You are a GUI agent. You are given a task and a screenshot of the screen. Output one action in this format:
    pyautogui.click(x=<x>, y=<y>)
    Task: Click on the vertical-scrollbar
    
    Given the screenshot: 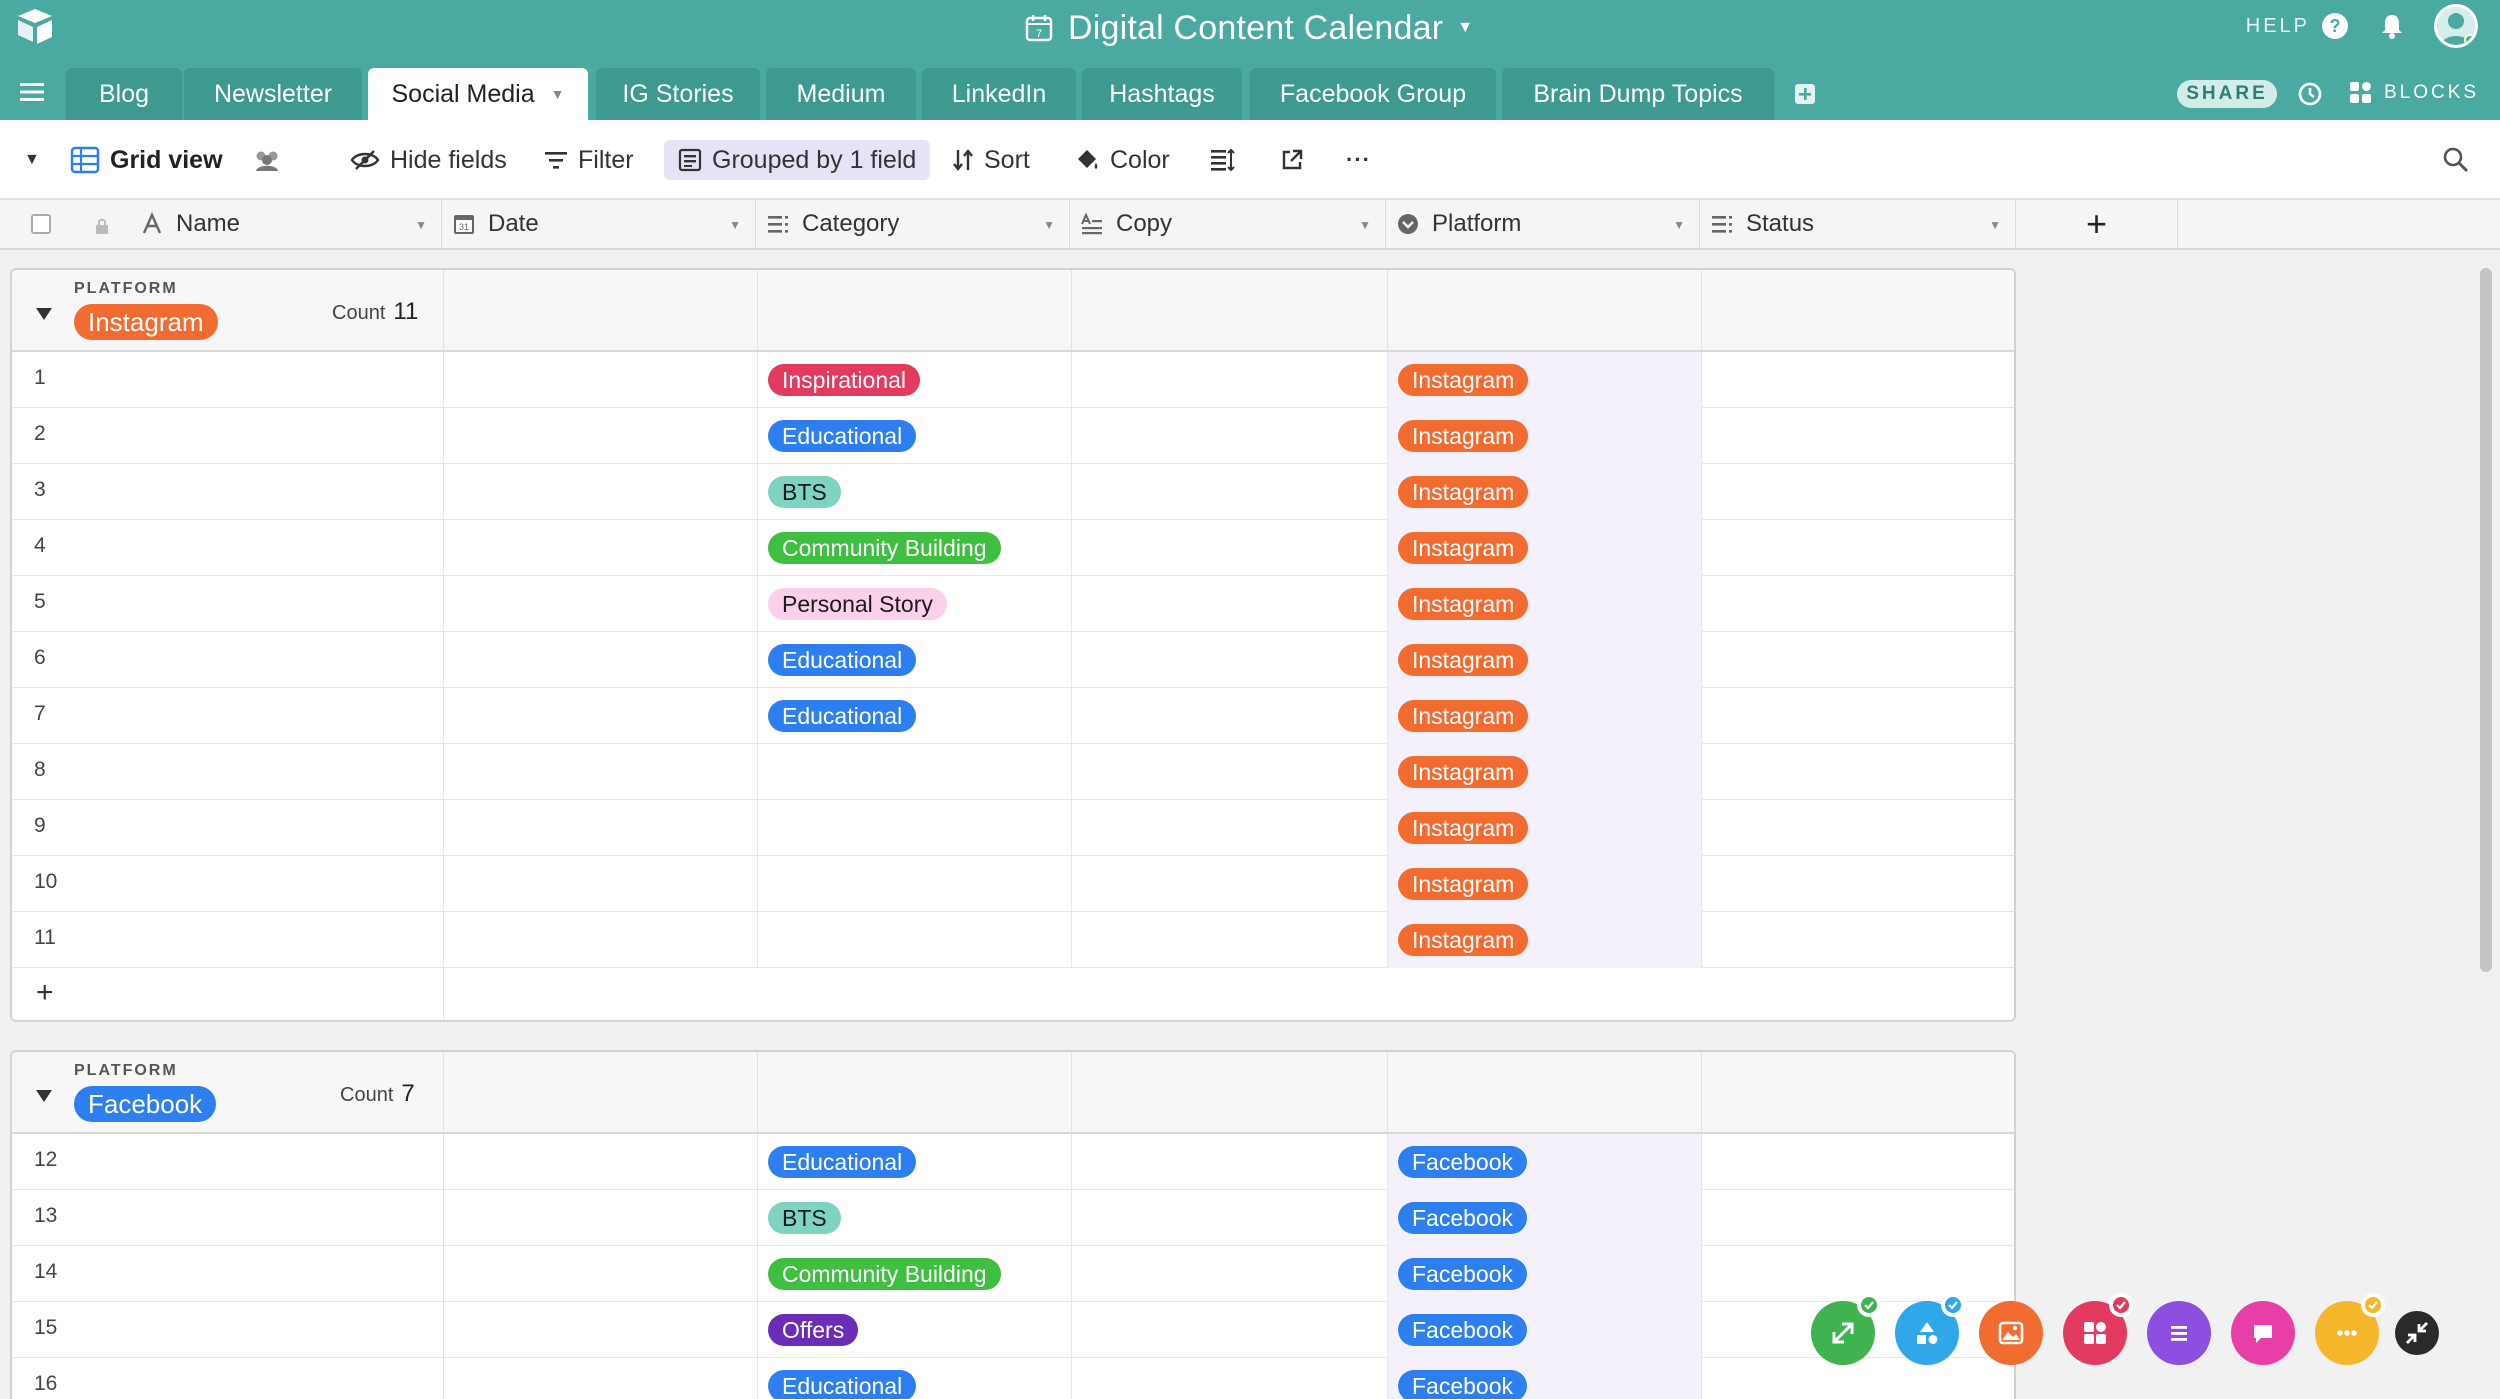 What is the action you would take?
    pyautogui.click(x=2486, y=620)
    